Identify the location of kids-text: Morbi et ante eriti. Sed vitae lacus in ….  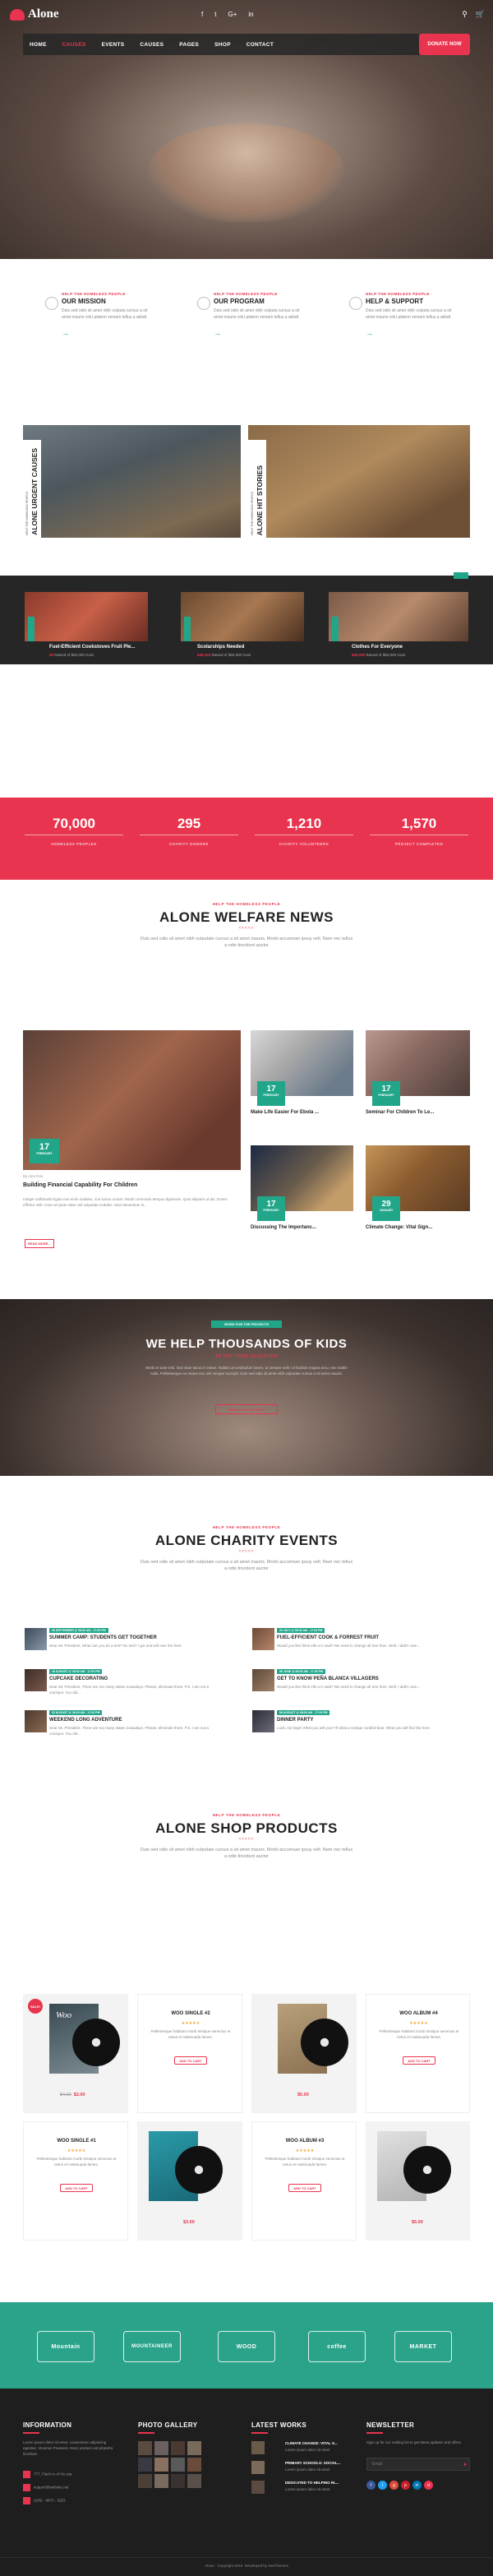
(246, 1371).